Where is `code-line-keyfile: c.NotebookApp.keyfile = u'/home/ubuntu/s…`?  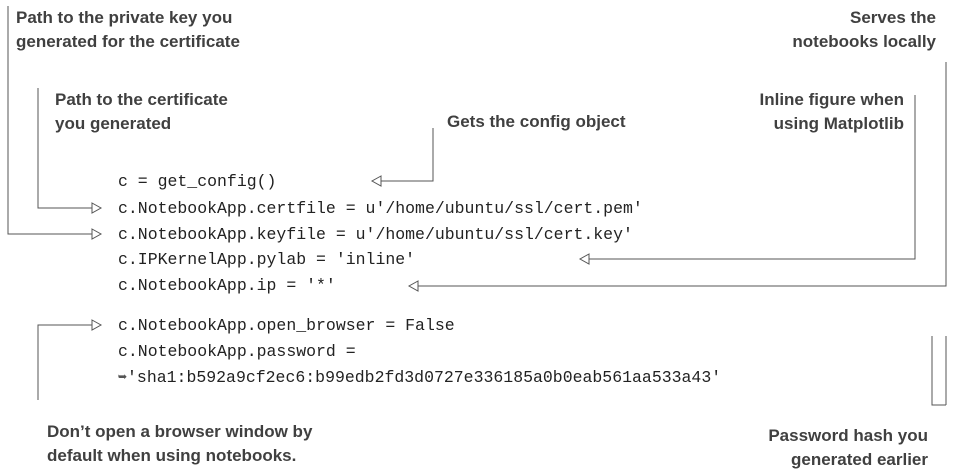
code-line-keyfile: c.NotebookApp.keyfile = u'/home/ubuntu/s… is located at coordinates (375, 234).